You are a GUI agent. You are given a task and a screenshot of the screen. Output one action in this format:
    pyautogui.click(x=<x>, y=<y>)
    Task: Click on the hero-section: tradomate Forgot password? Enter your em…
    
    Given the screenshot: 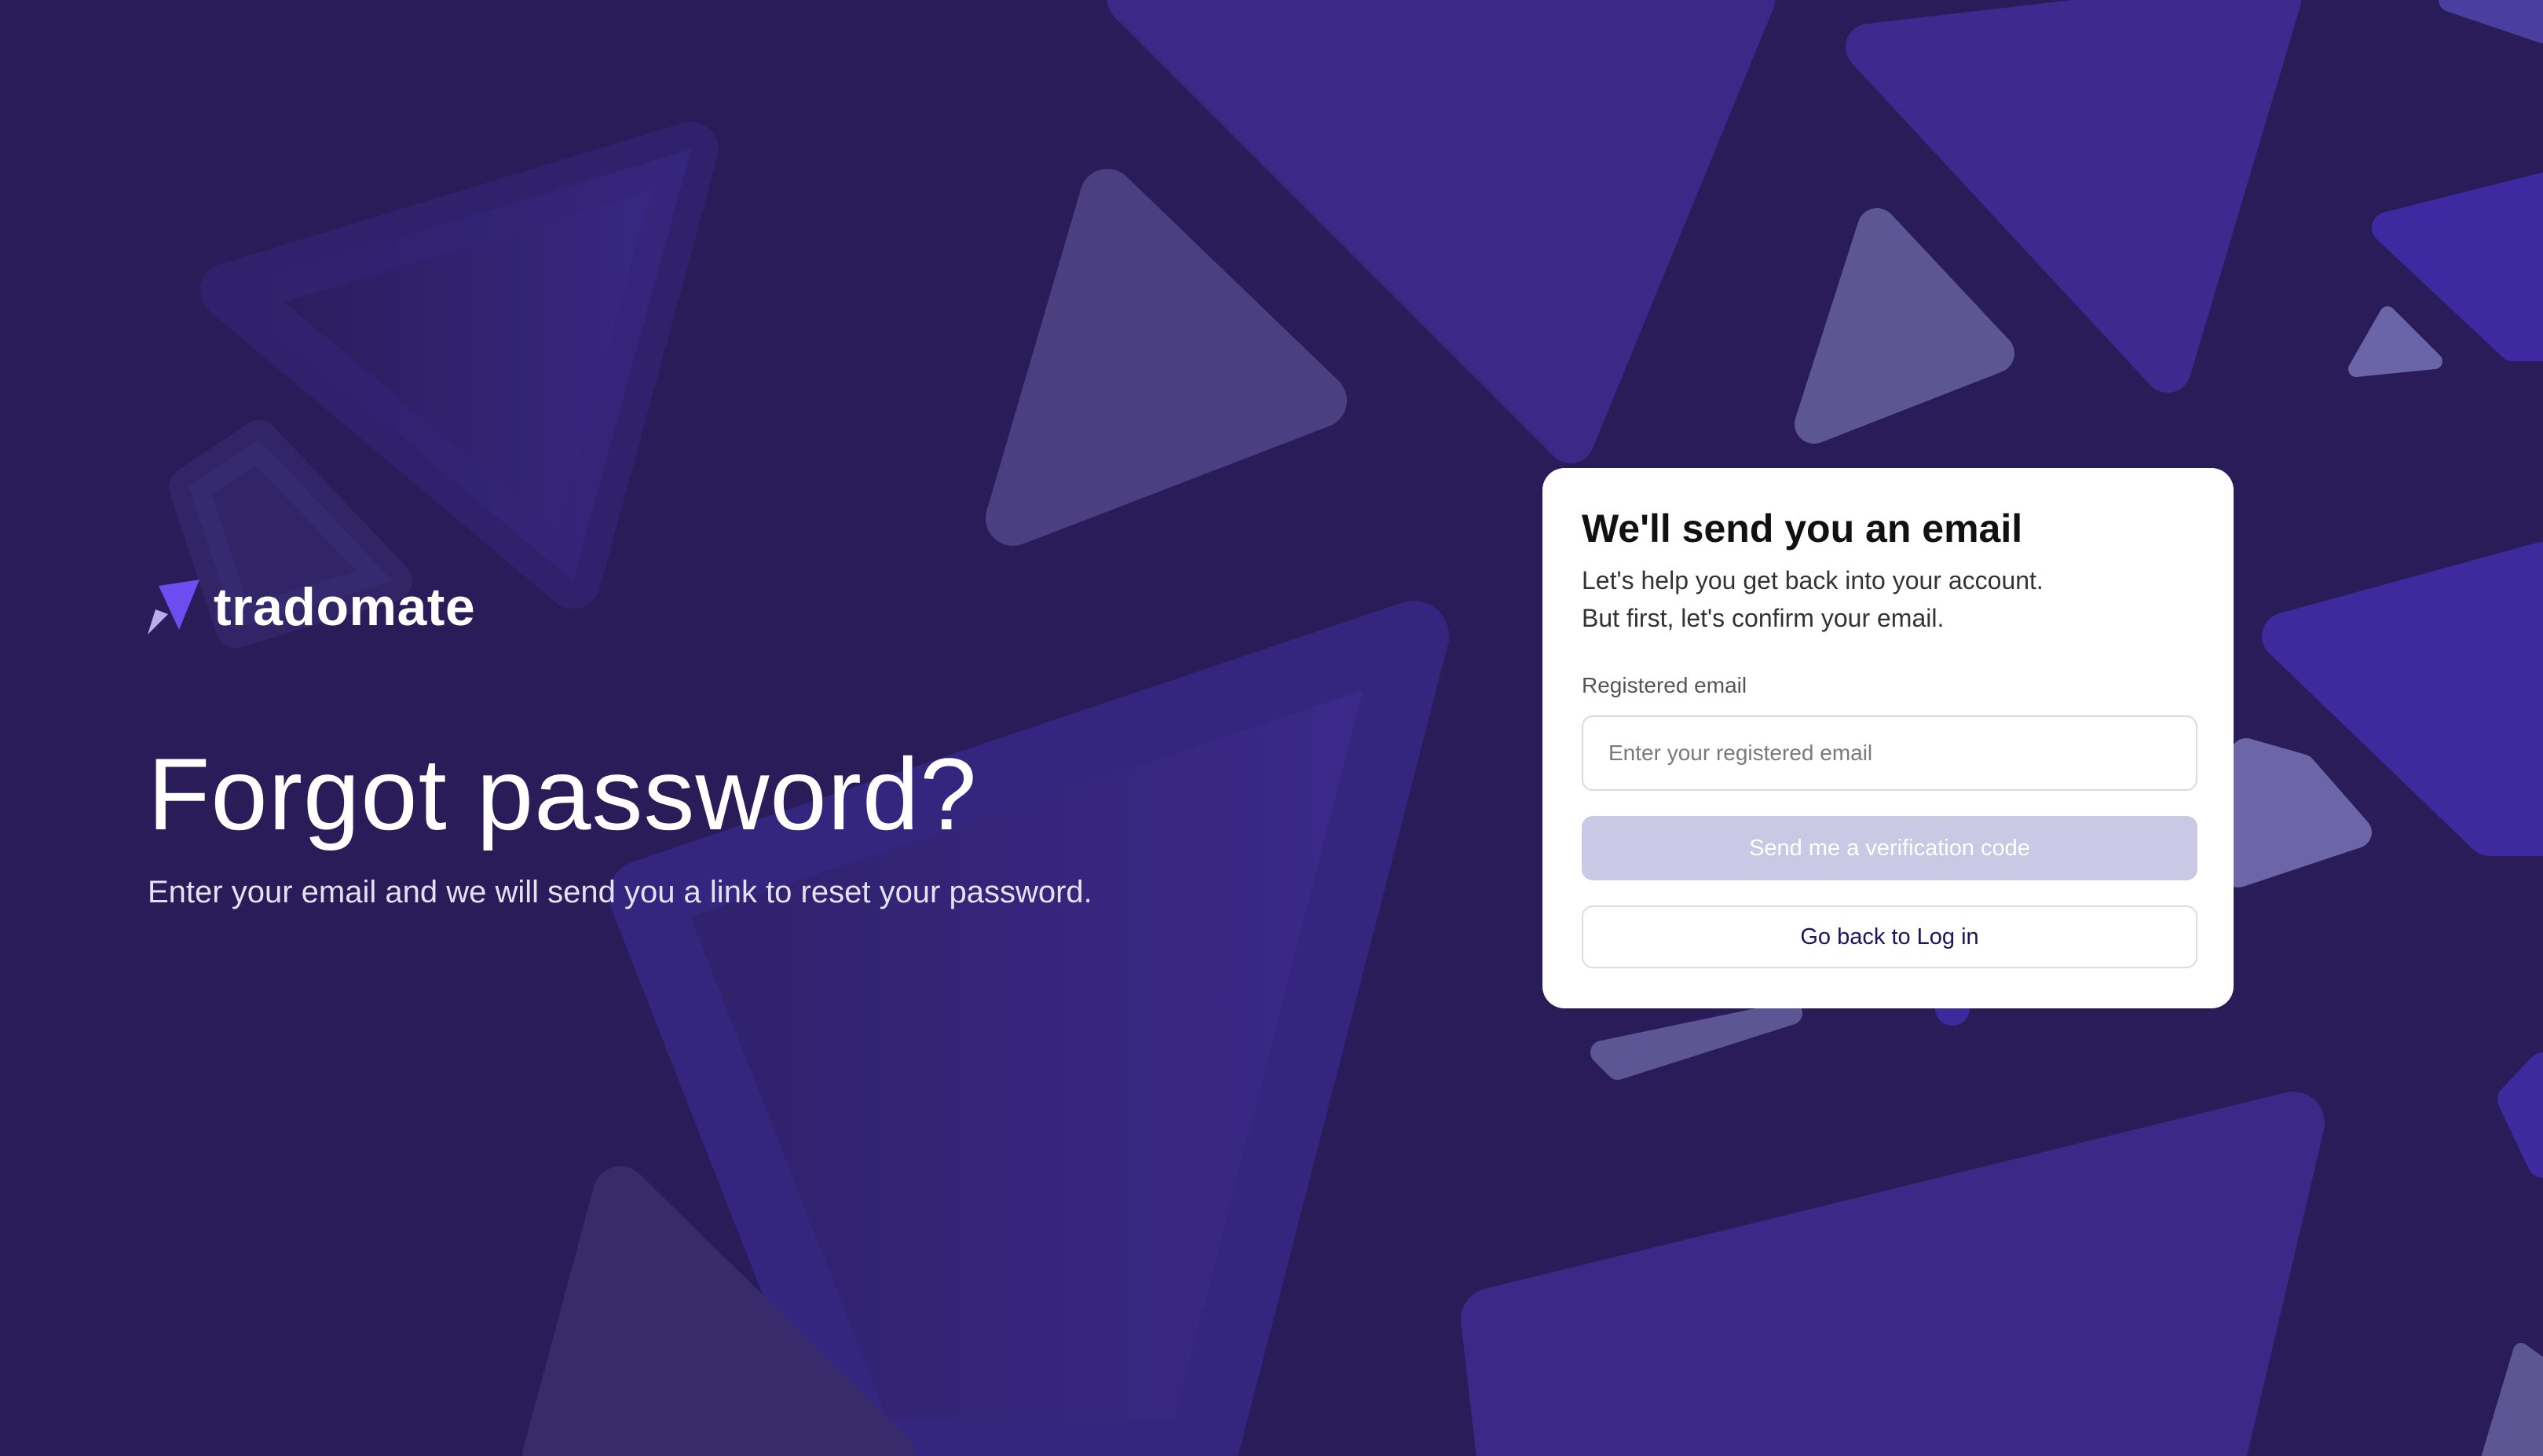 What is the action you would take?
    pyautogui.click(x=620, y=745)
    